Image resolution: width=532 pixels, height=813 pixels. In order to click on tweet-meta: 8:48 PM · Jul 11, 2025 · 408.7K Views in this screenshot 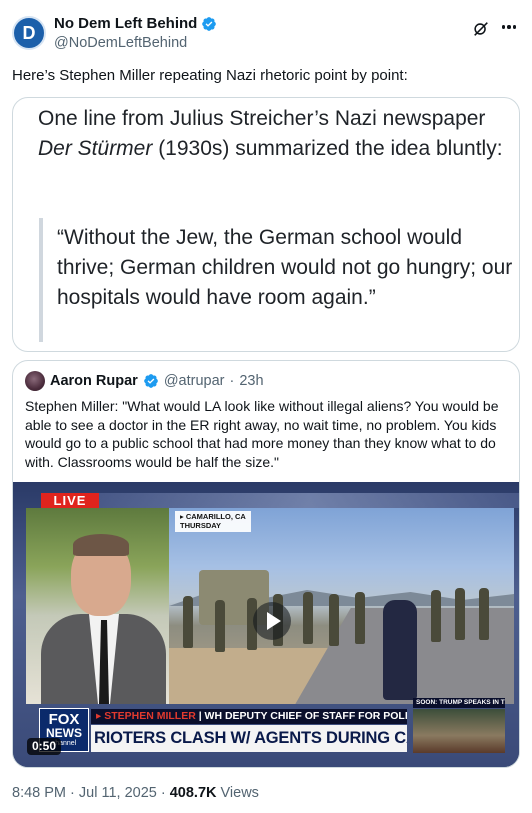, I will do `click(135, 793)`.